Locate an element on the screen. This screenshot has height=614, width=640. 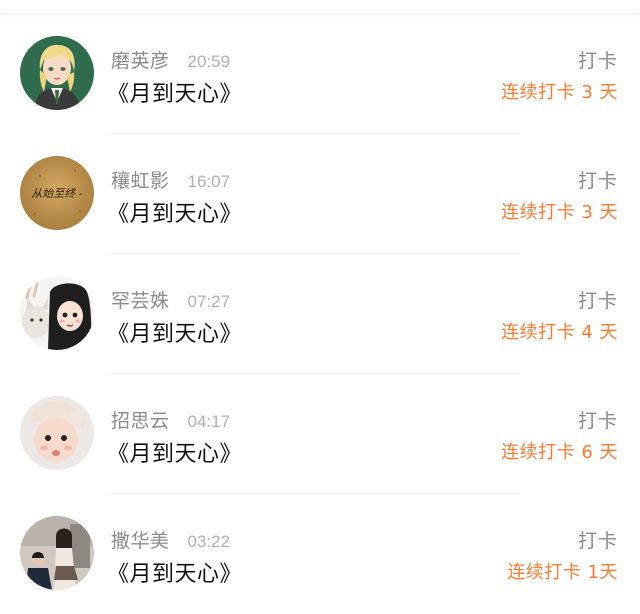
checkin-time: 20:59 is located at coordinates (209, 61).